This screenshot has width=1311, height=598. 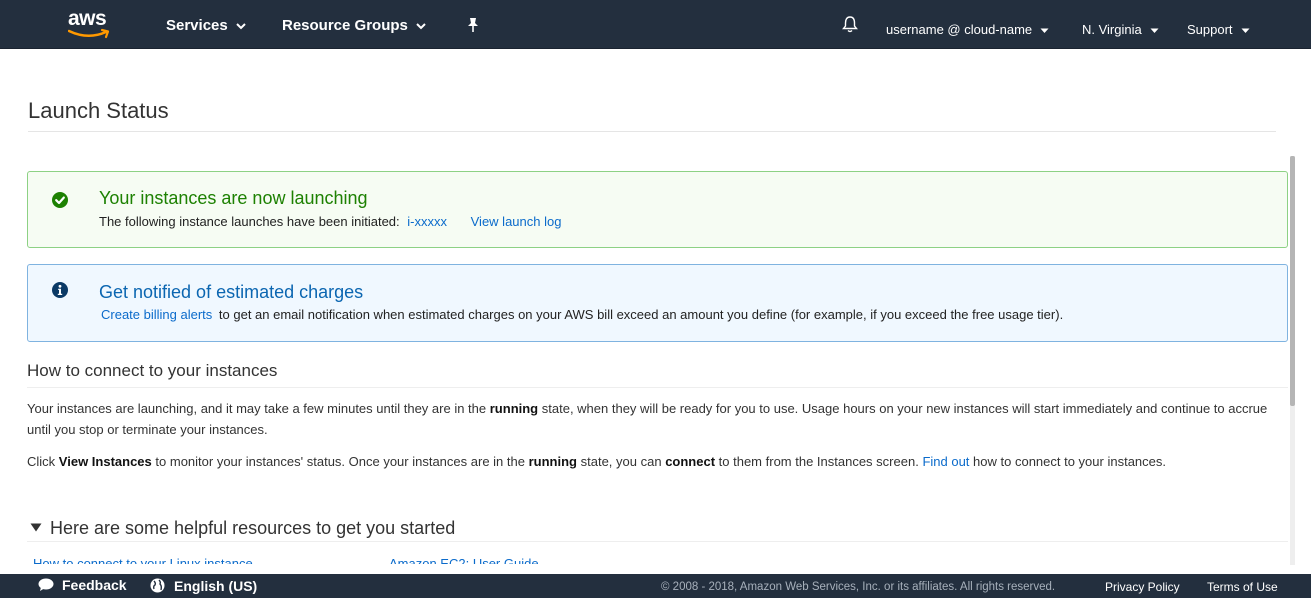 What do you see at coordinates (216, 586) in the screenshot?
I see `language-label: English (US)` at bounding box center [216, 586].